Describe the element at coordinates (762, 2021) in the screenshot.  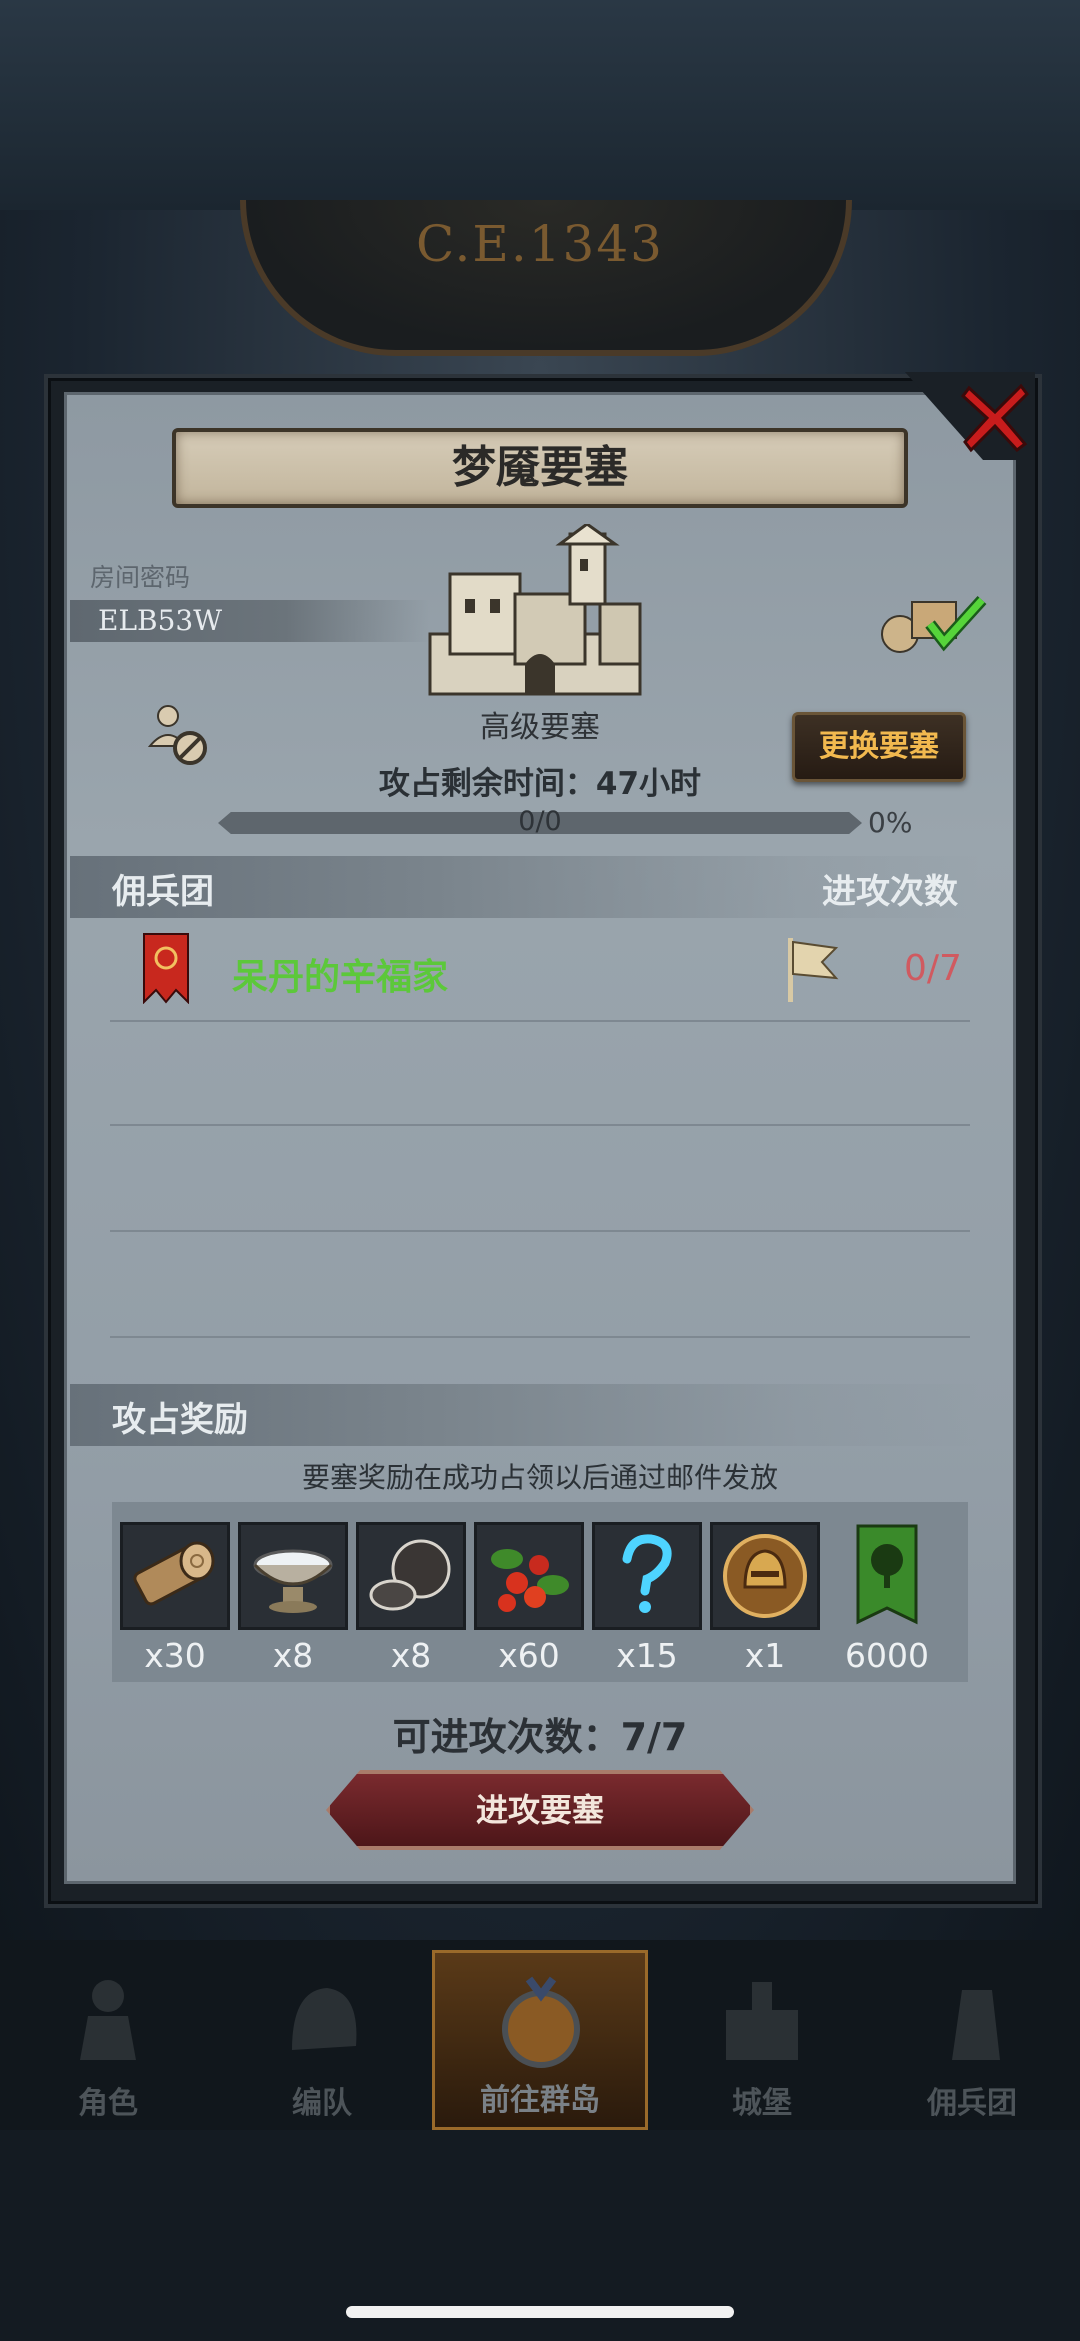
I see `castle-icon` at that location.